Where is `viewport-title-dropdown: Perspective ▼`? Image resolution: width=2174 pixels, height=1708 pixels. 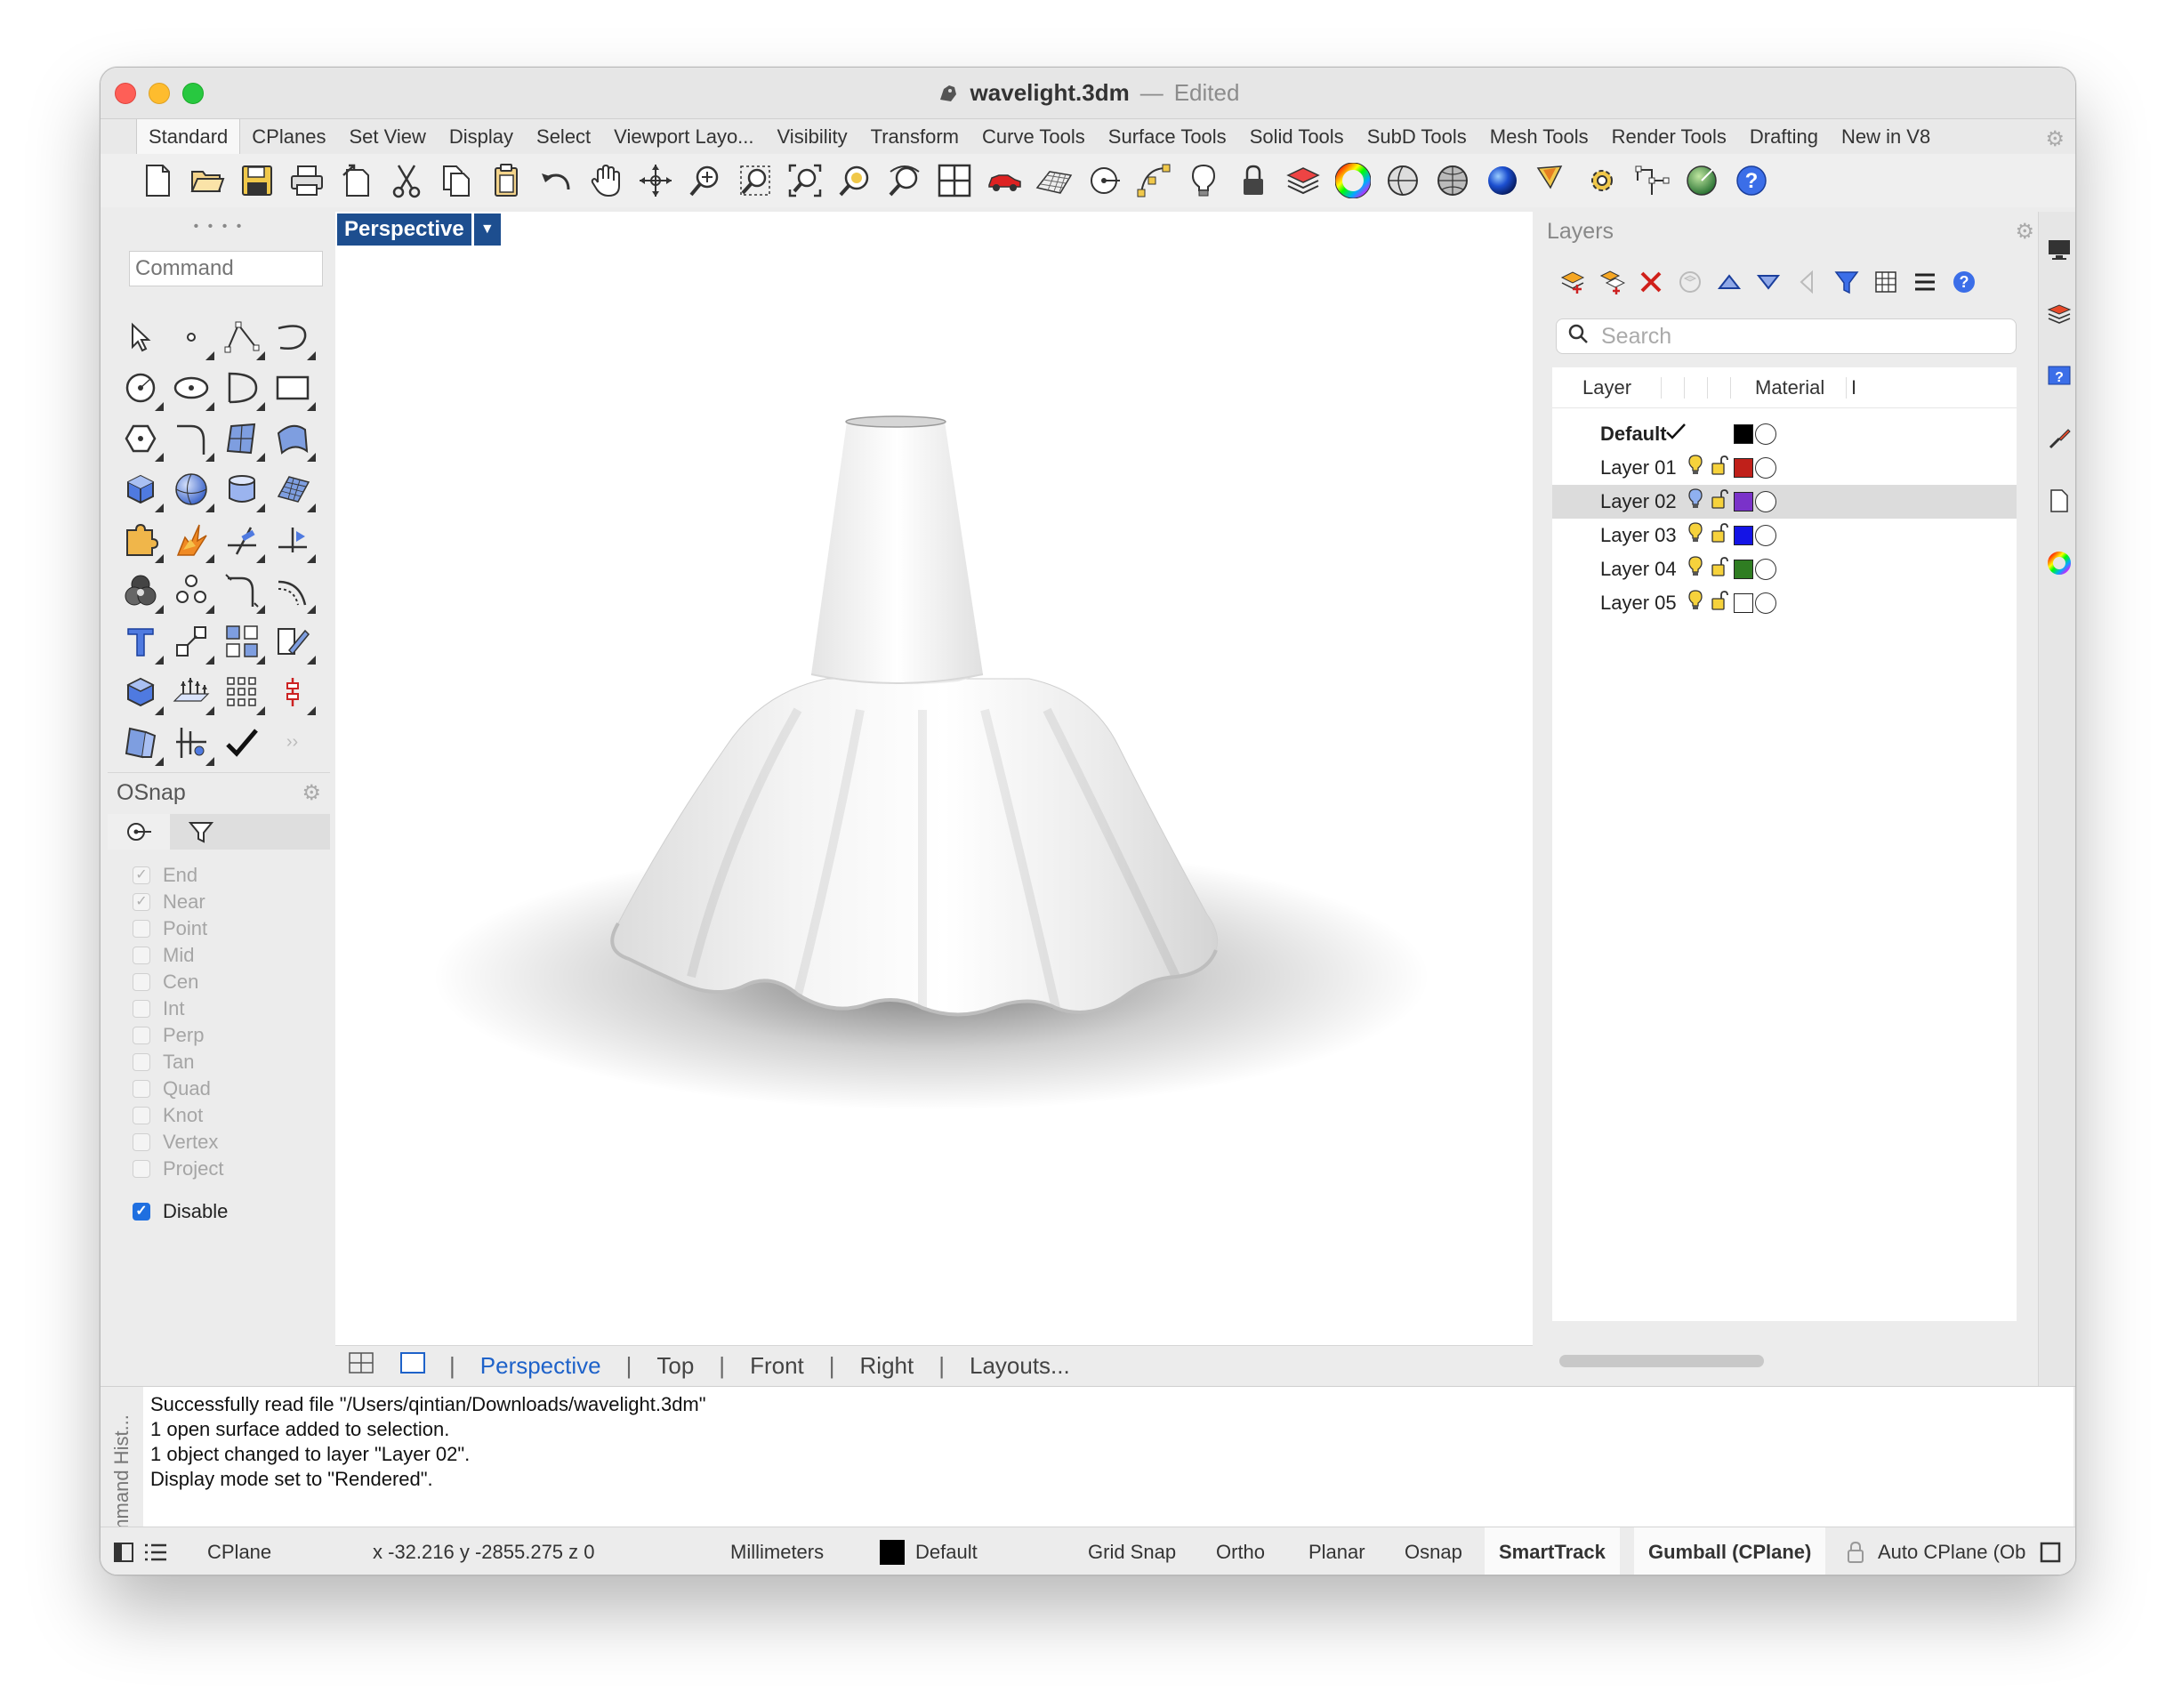 viewport-title-dropdown: Perspective ▼ is located at coordinates (419, 230).